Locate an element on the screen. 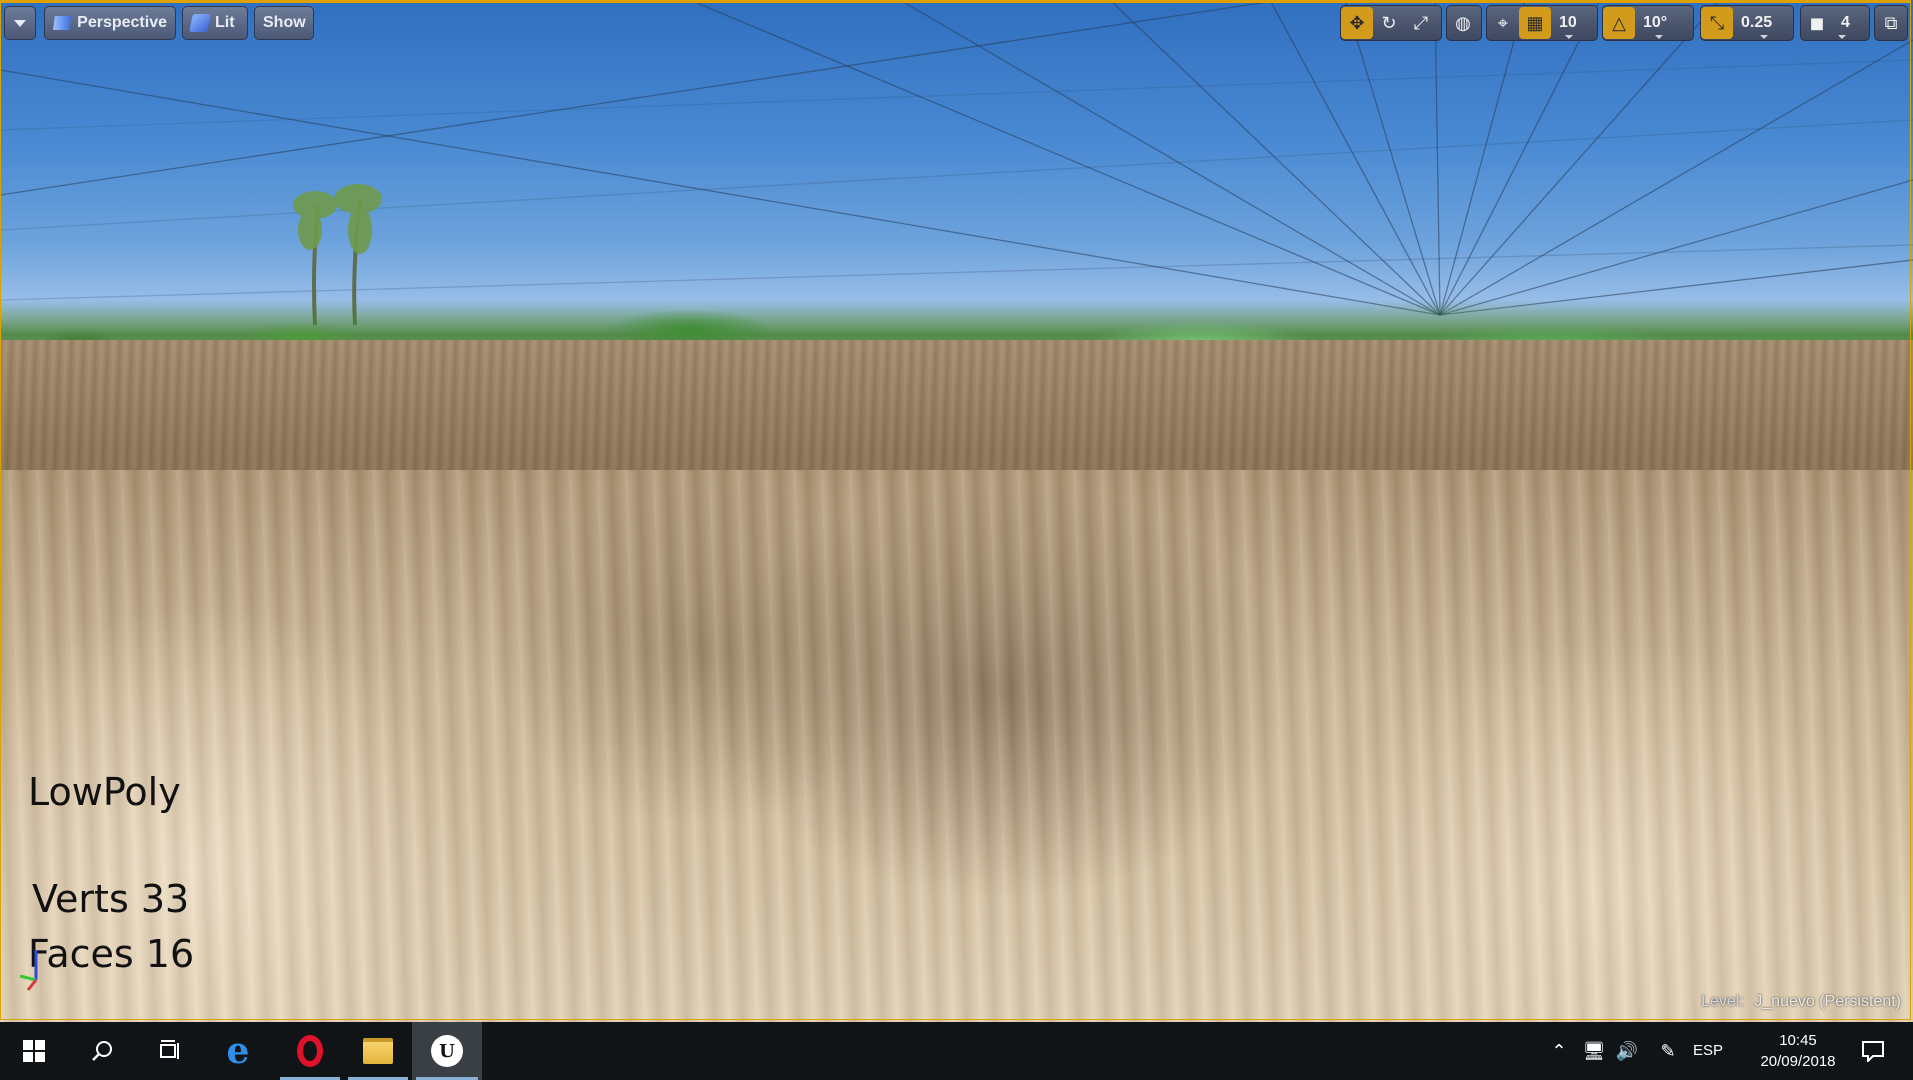  rotate-tool-icon: ↻ is located at coordinates (1389, 23).